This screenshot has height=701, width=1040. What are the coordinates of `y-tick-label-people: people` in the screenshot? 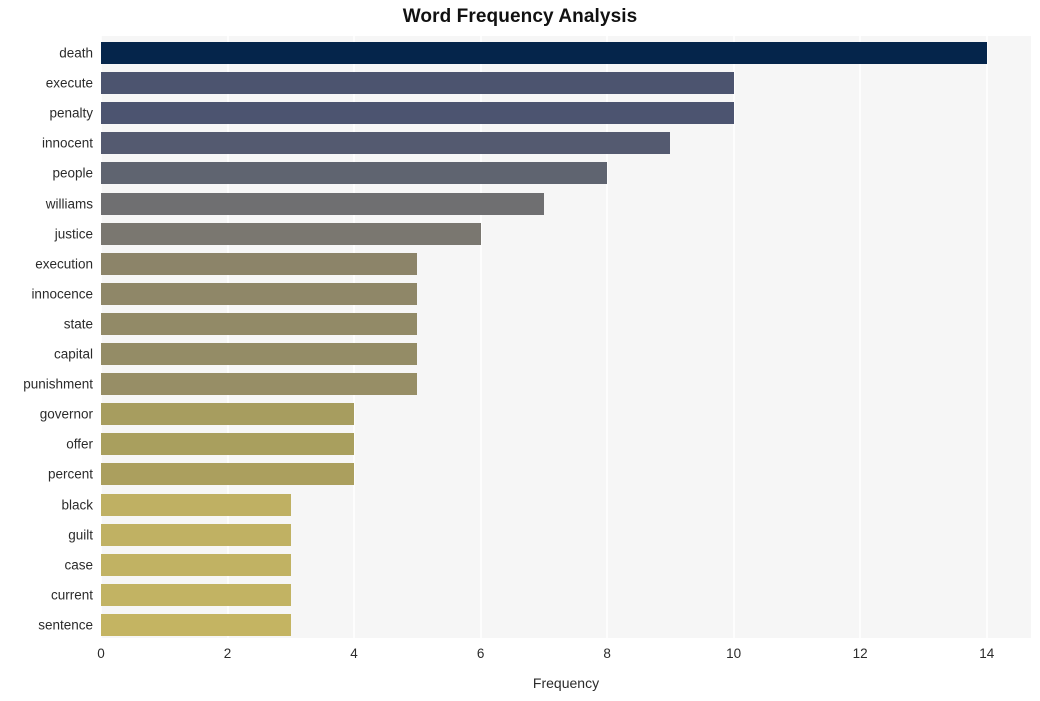 It's located at (72, 173).